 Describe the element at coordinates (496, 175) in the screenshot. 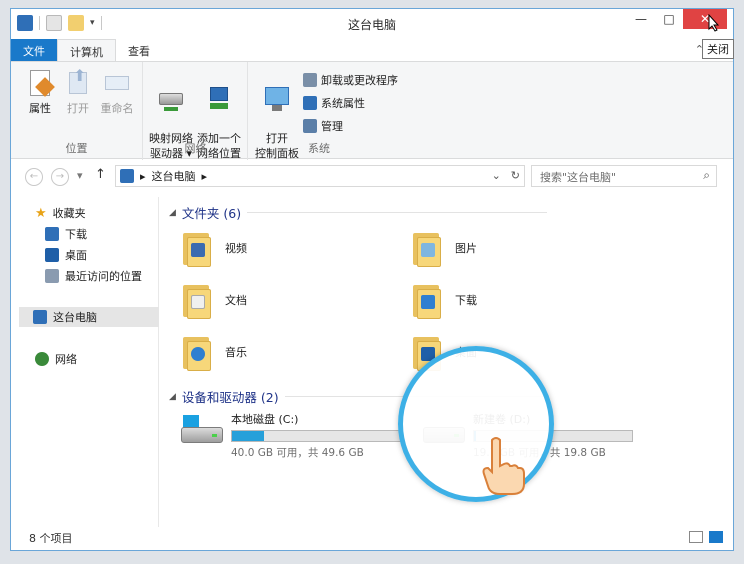

I see `address-history-icon: ⌄` at that location.